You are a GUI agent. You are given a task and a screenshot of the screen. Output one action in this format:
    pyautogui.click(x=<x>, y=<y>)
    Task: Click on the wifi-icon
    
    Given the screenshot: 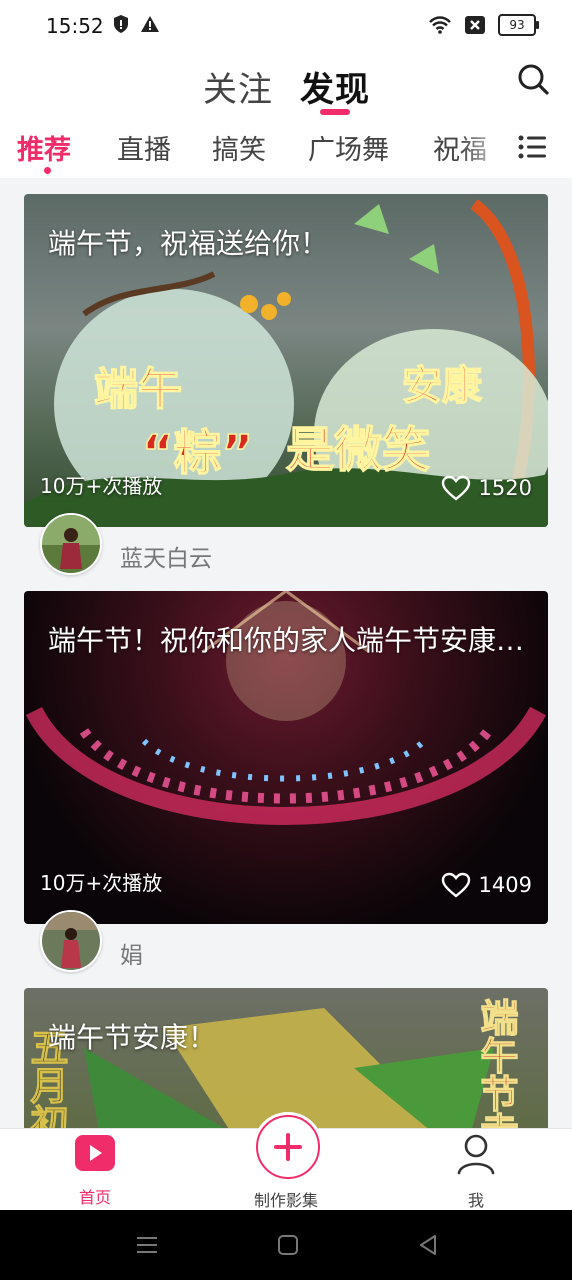 What is the action you would take?
    pyautogui.click(x=440, y=25)
    